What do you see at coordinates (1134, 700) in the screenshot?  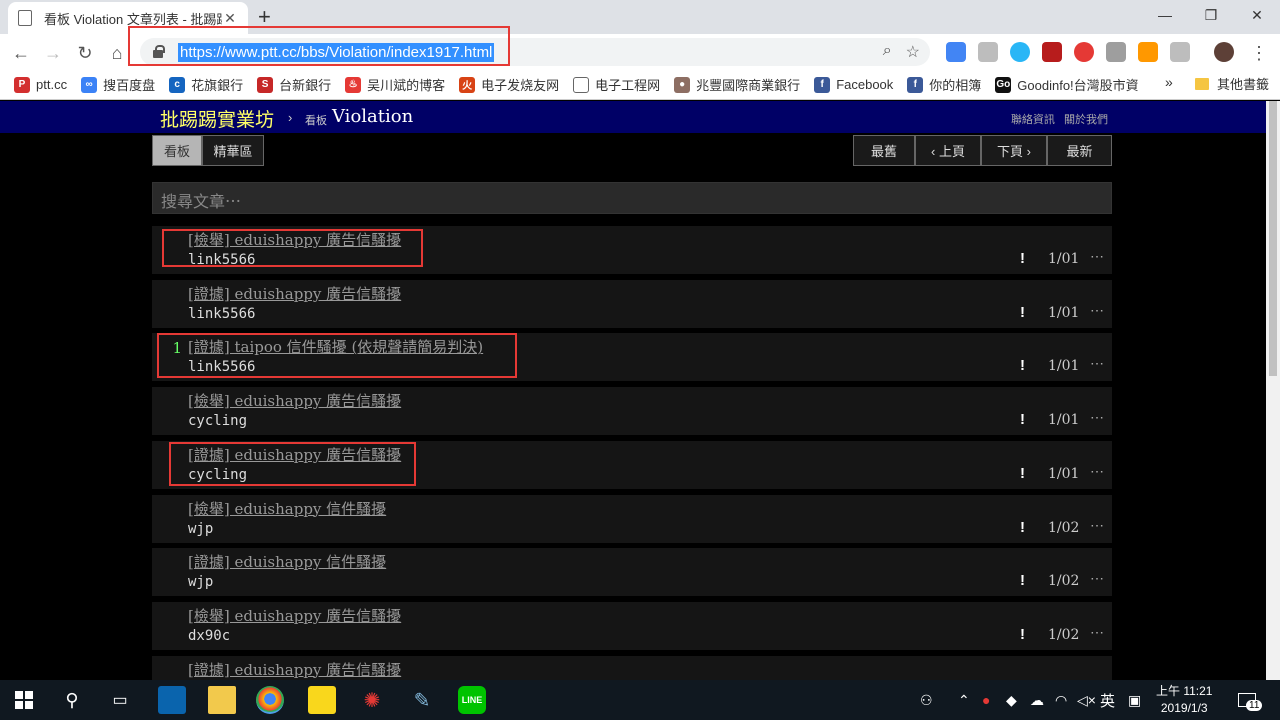 I see `keyboard-icon: ▣` at bounding box center [1134, 700].